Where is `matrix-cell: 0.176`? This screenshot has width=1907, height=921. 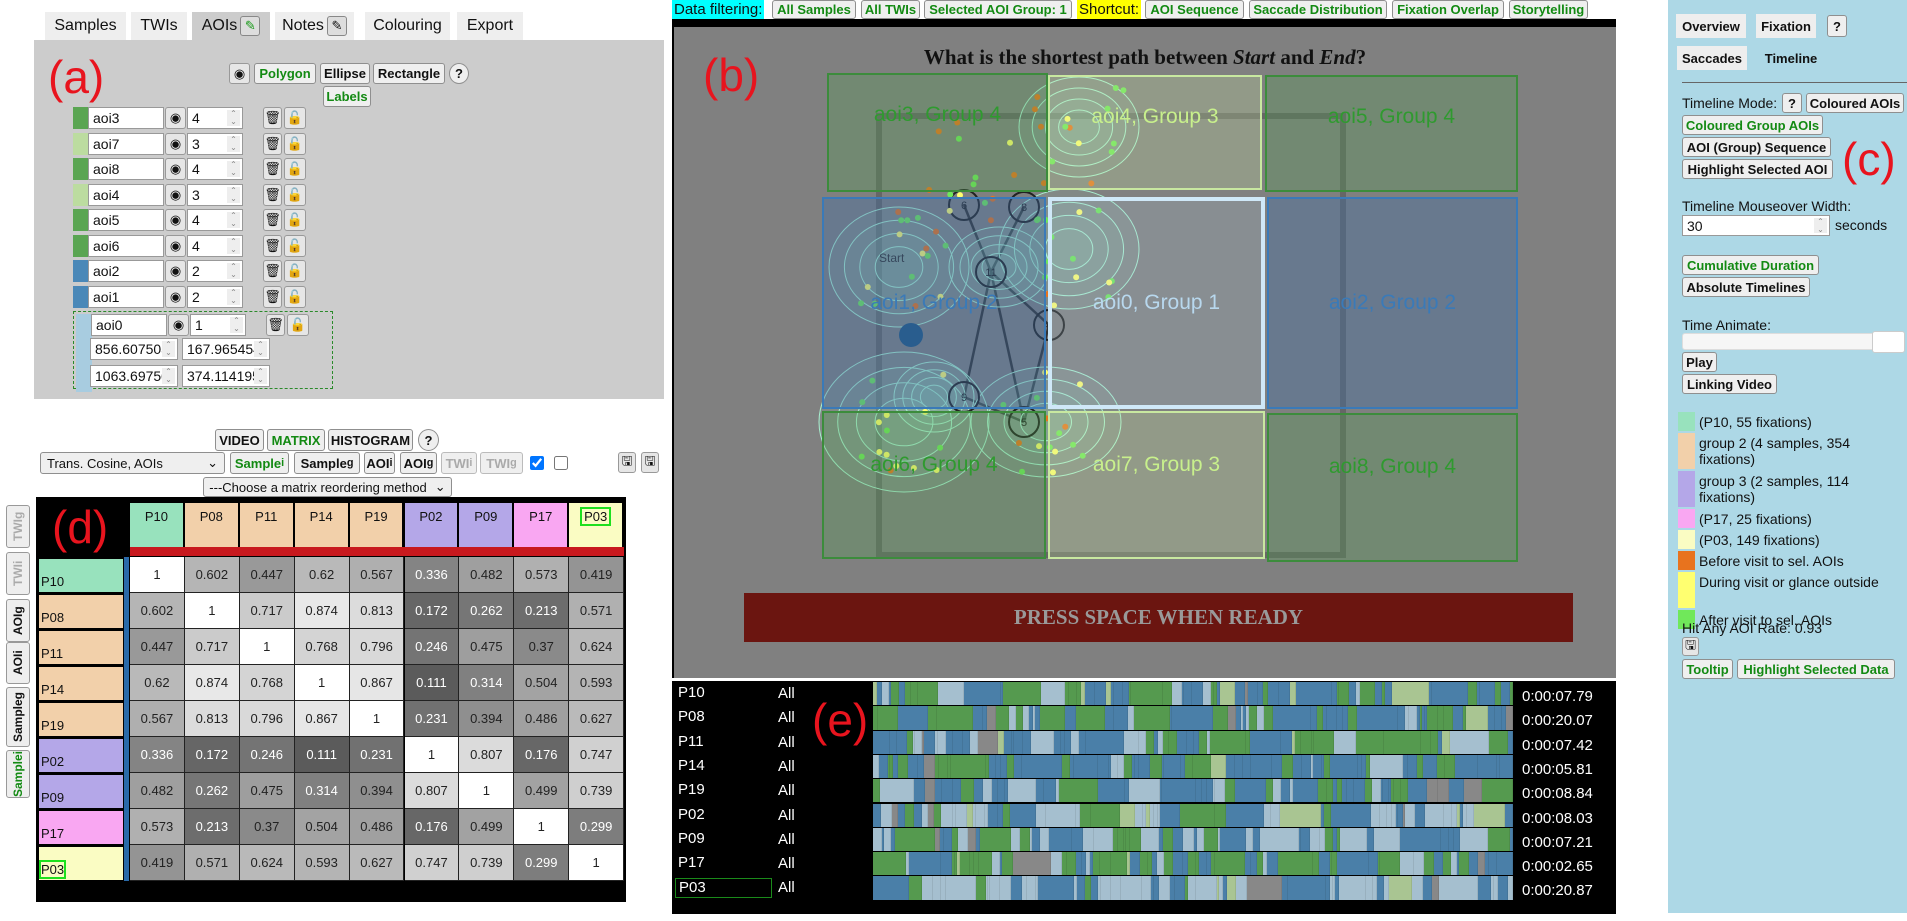 matrix-cell: 0.176 is located at coordinates (432, 827).